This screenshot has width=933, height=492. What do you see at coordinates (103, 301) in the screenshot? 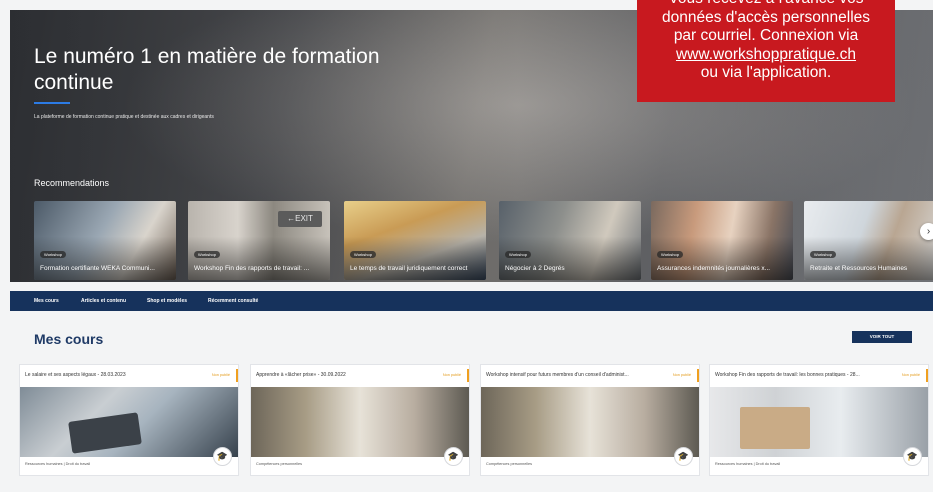
I see `nav-item-articles: Articles et contenu` at bounding box center [103, 301].